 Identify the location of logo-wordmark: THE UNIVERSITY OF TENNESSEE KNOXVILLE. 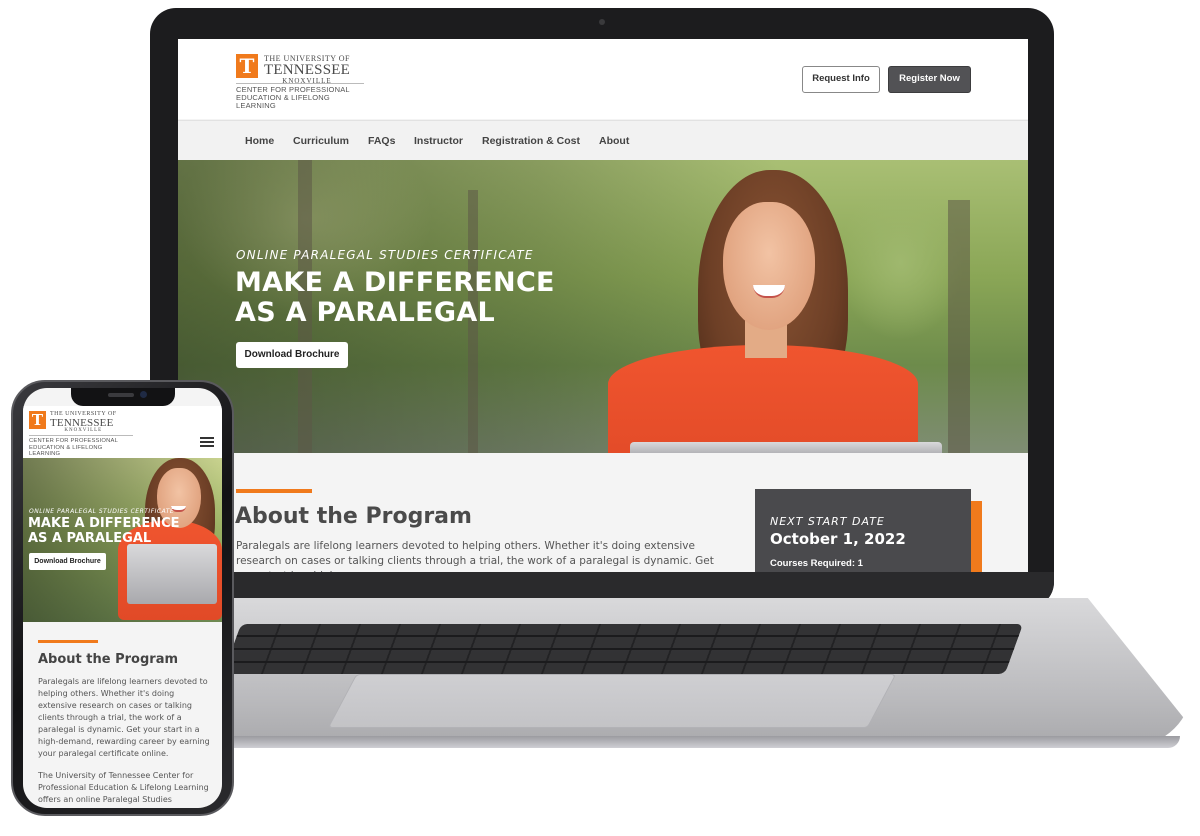
(307, 69).